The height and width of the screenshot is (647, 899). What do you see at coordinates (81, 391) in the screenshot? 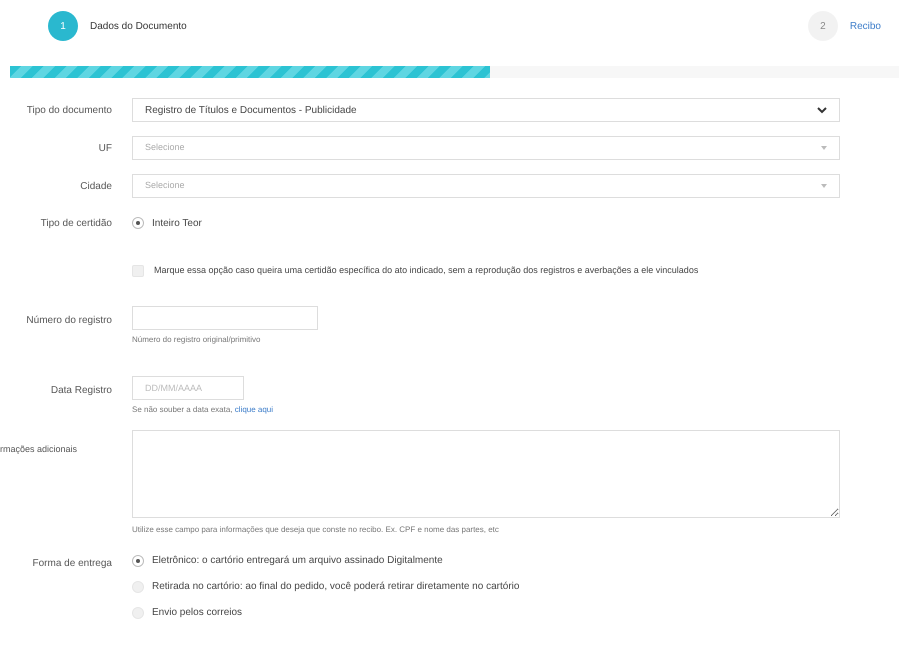
I see `field-label: Data Registro` at bounding box center [81, 391].